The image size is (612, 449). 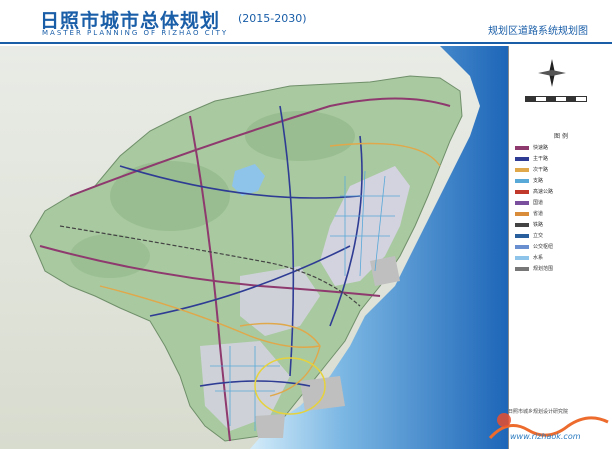 What do you see at coordinates (563, 225) in the screenshot?
I see `legend-item: 铁路` at bounding box center [563, 225].